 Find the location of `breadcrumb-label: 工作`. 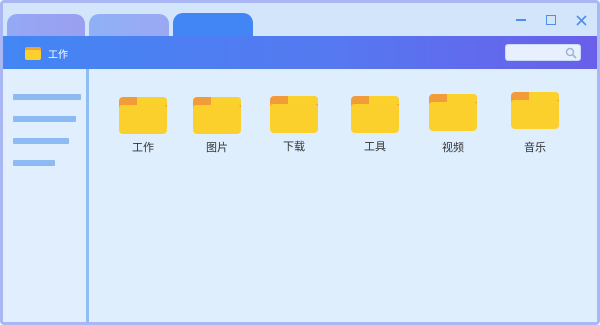

breadcrumb-label: 工作 is located at coordinates (58, 55).